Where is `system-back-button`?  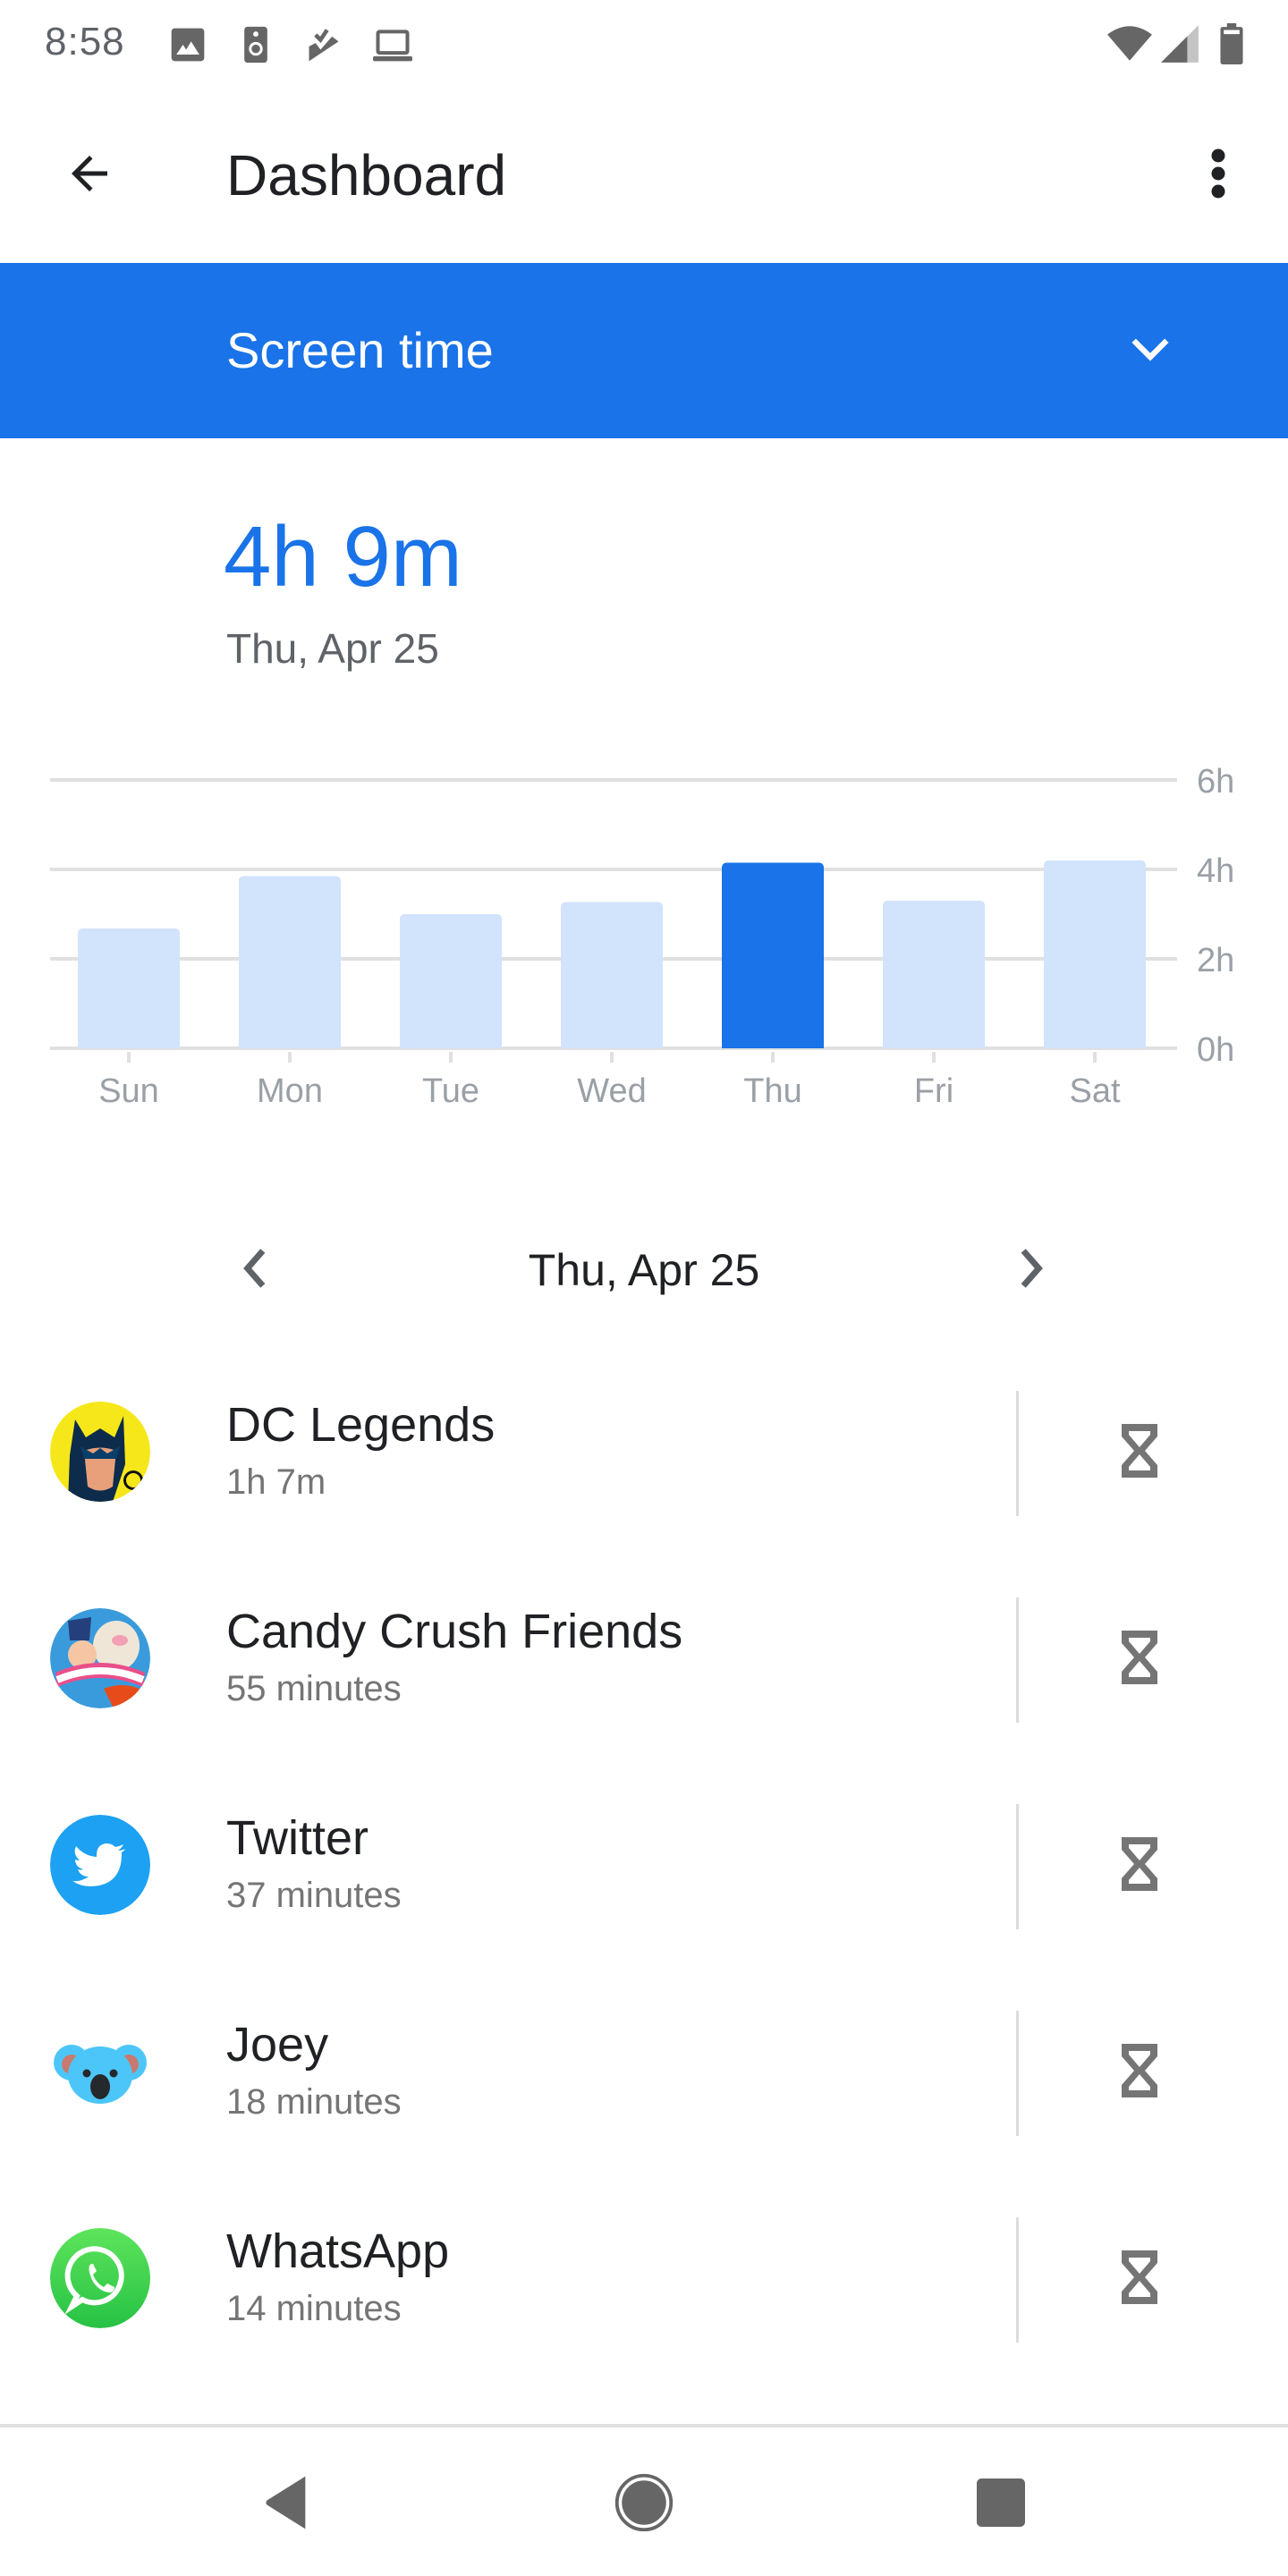
system-back-button is located at coordinates (286, 2504).